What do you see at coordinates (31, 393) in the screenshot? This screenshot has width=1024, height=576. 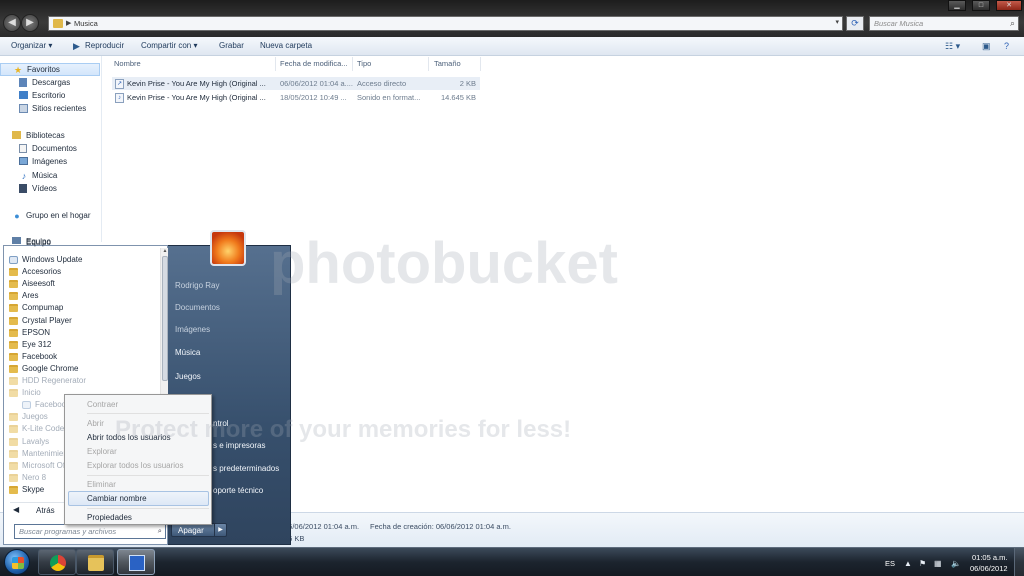 I see `program-label: Inicio` at bounding box center [31, 393].